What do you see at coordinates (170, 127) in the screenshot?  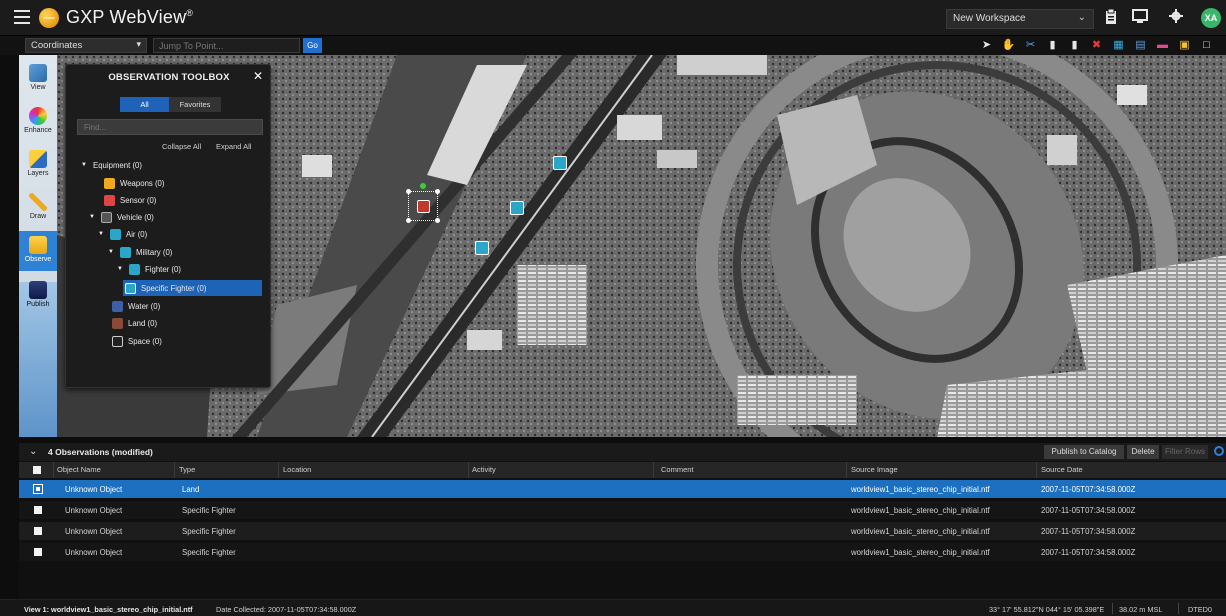 I see `find-input` at bounding box center [170, 127].